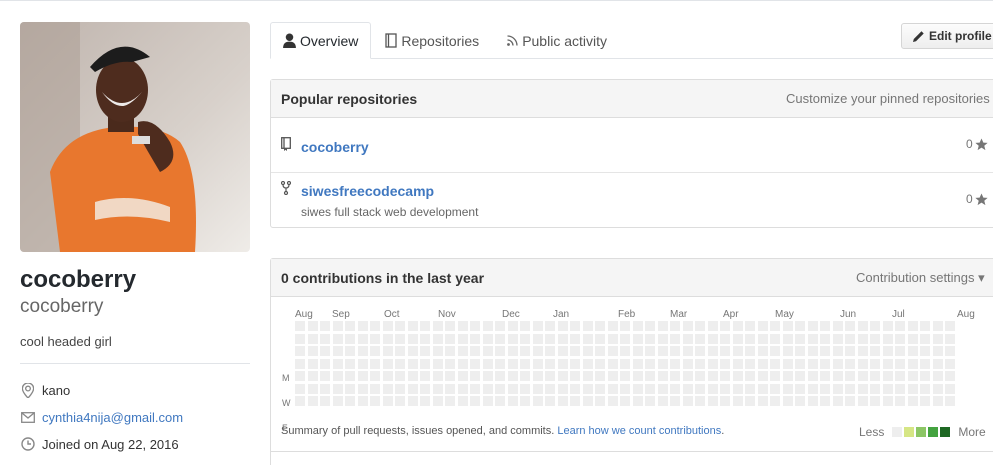  Describe the element at coordinates (977, 144) in the screenshot. I see `repo-stars: 0` at that location.